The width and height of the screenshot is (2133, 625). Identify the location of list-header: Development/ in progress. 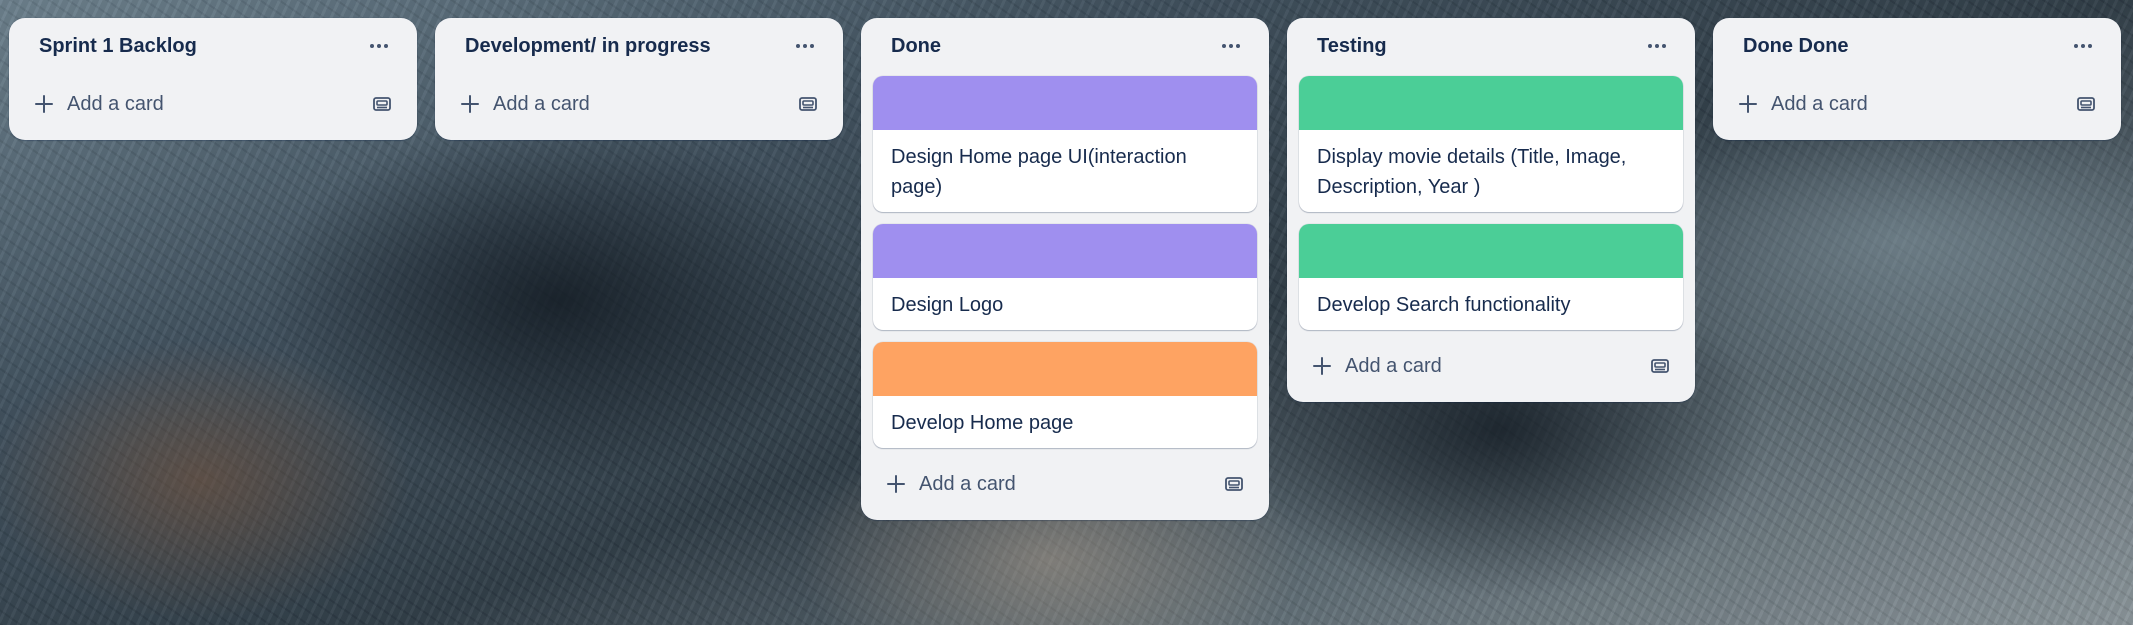
(639, 46).